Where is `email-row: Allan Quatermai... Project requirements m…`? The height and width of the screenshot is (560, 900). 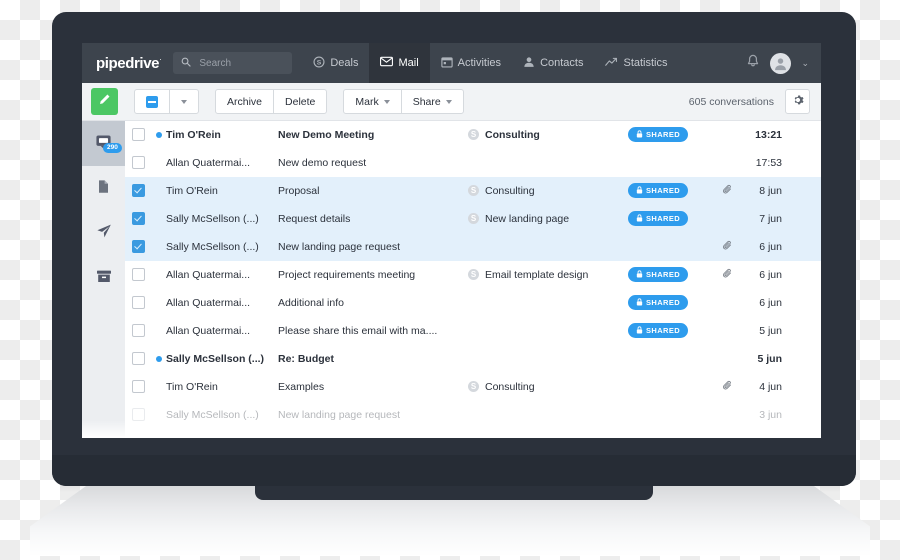
email-row: Allan Quatermai... Project requirements m… is located at coordinates (473, 275).